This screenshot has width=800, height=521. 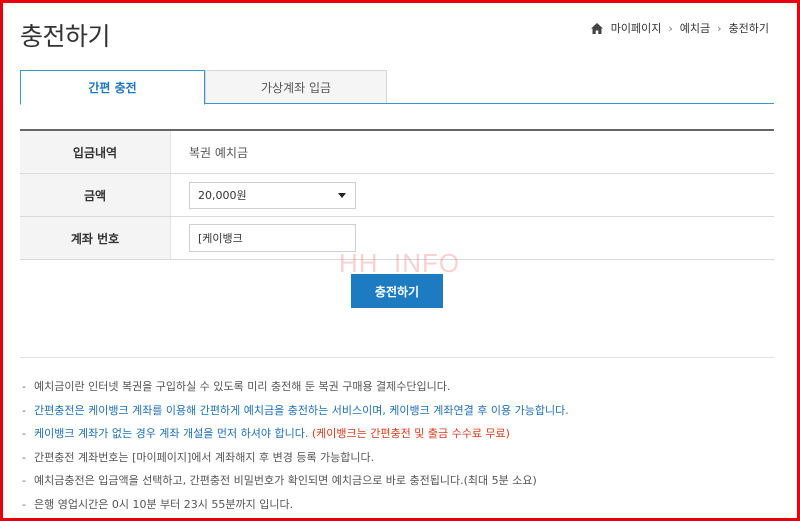 What do you see at coordinates (397, 87) in the screenshot?
I see `tab-bar: 간편 충전 가상계좌 입금` at bounding box center [397, 87].